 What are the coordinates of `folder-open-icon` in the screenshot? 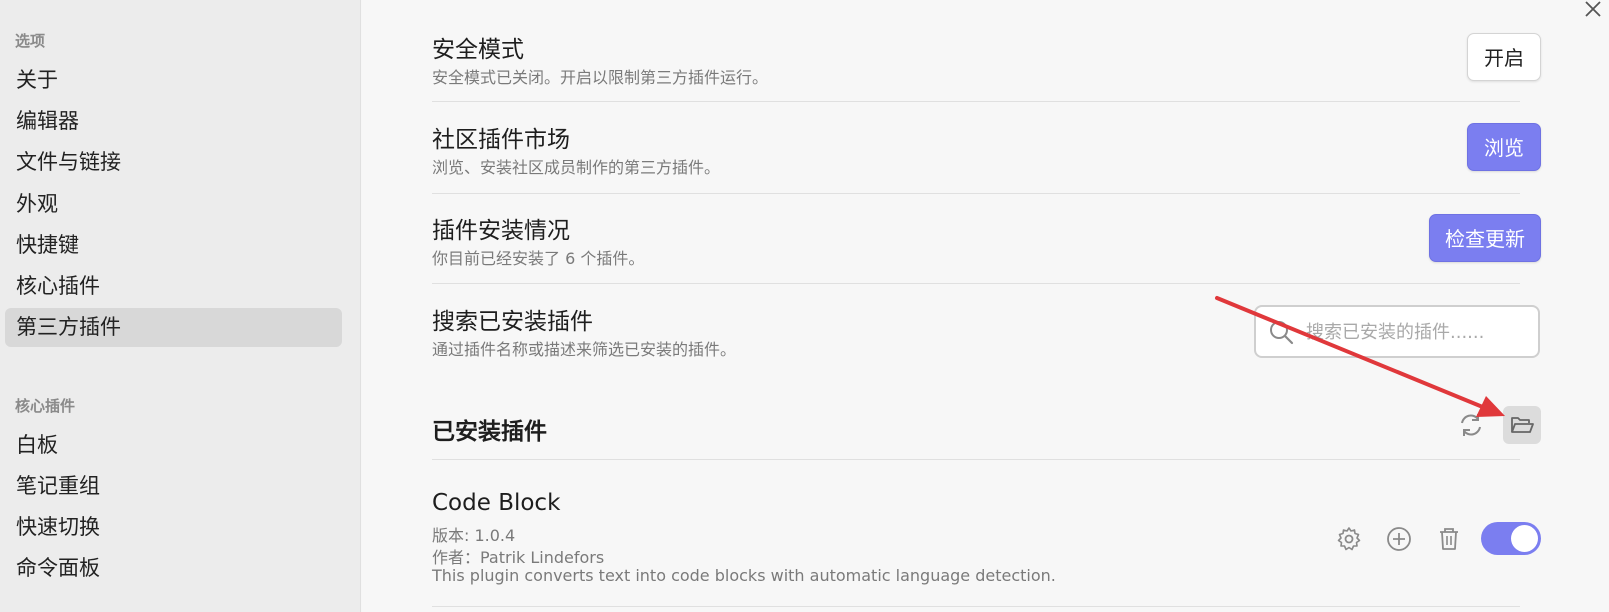 It's located at (1522, 425).